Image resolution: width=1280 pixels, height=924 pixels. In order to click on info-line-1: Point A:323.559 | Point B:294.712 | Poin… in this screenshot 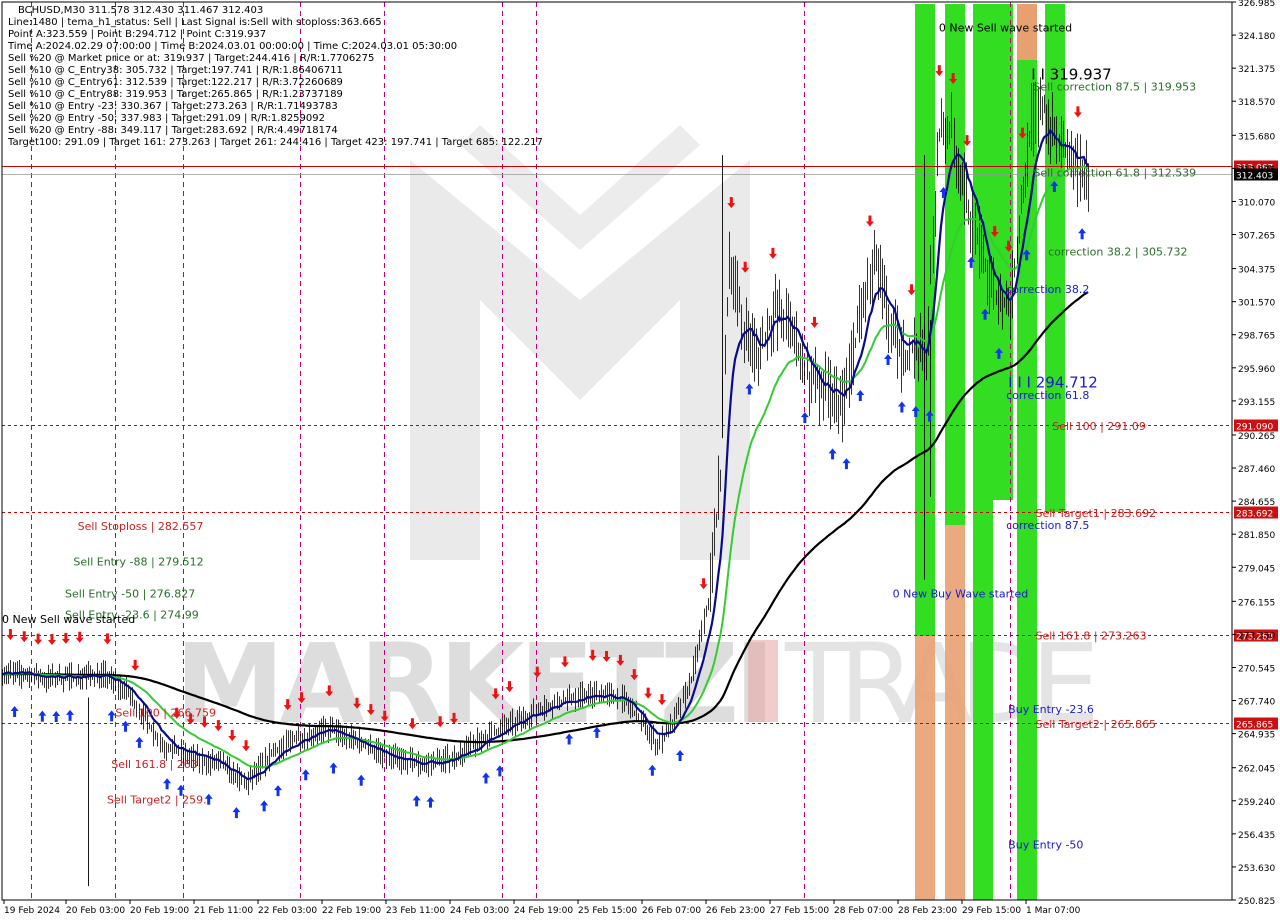, I will do `click(137, 34)`.